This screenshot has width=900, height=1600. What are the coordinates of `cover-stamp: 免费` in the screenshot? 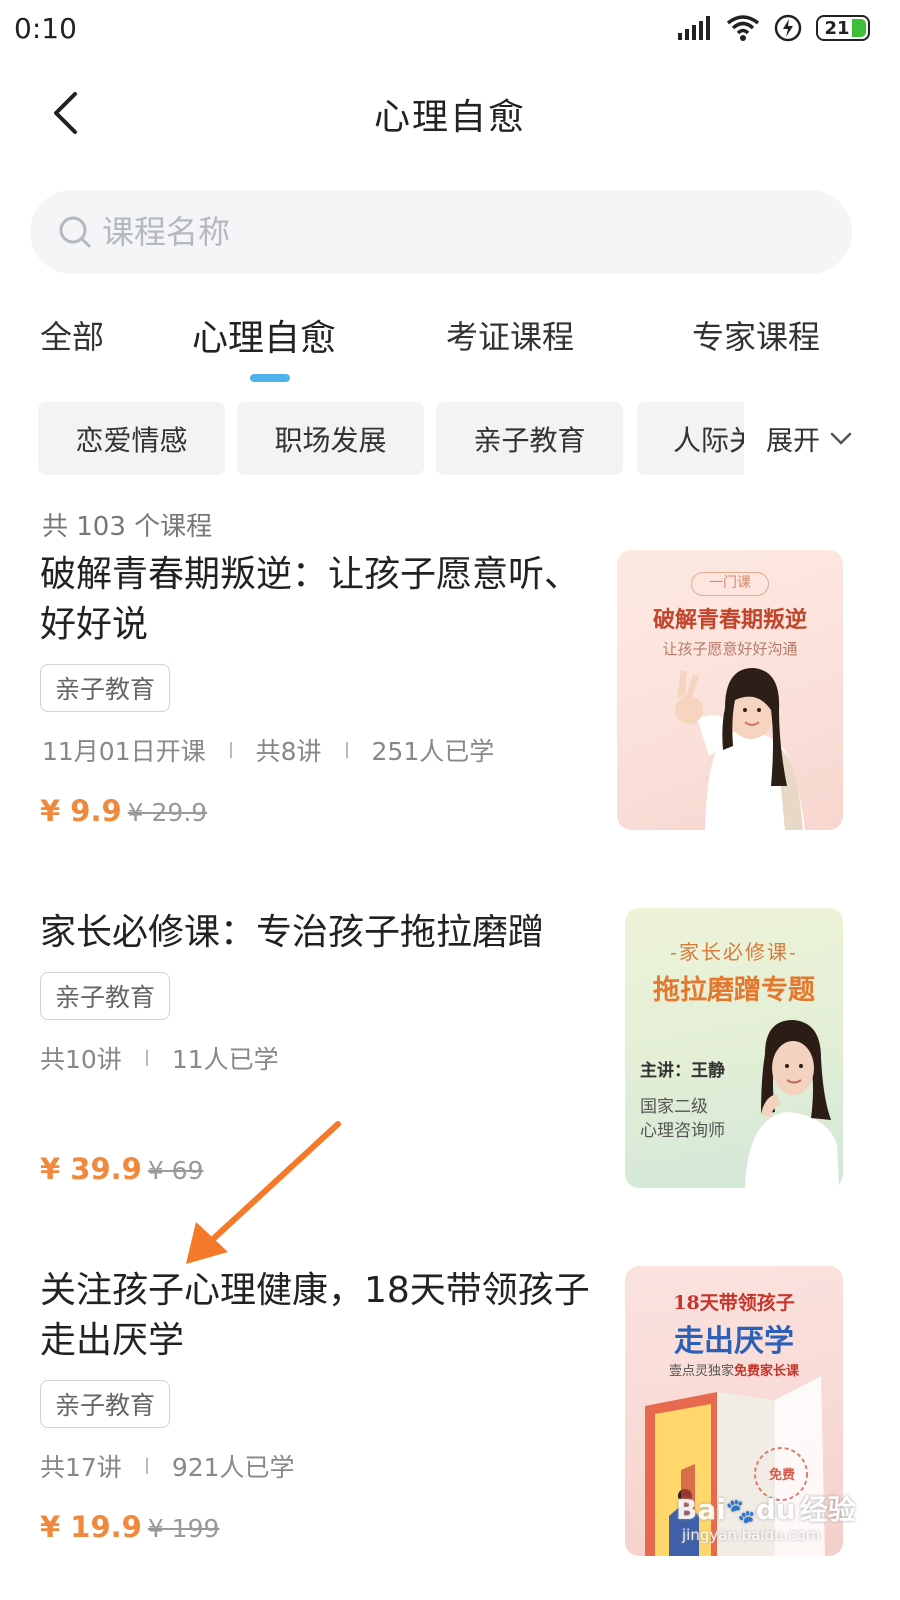 It's located at (781, 1475).